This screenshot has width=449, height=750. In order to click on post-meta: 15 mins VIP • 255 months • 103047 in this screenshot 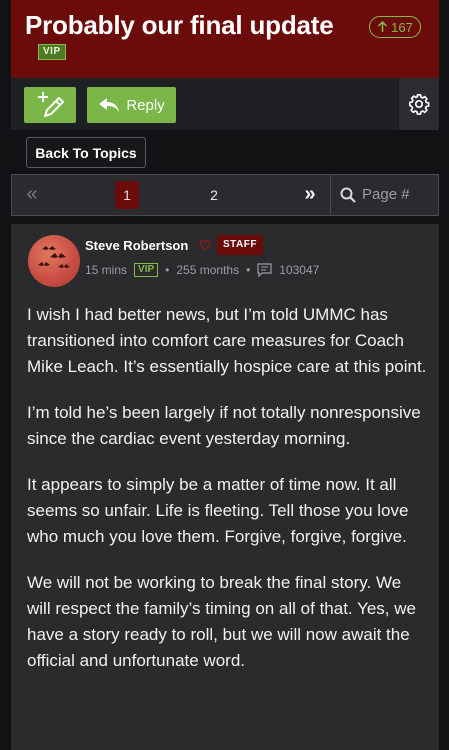, I will do `click(202, 270)`.